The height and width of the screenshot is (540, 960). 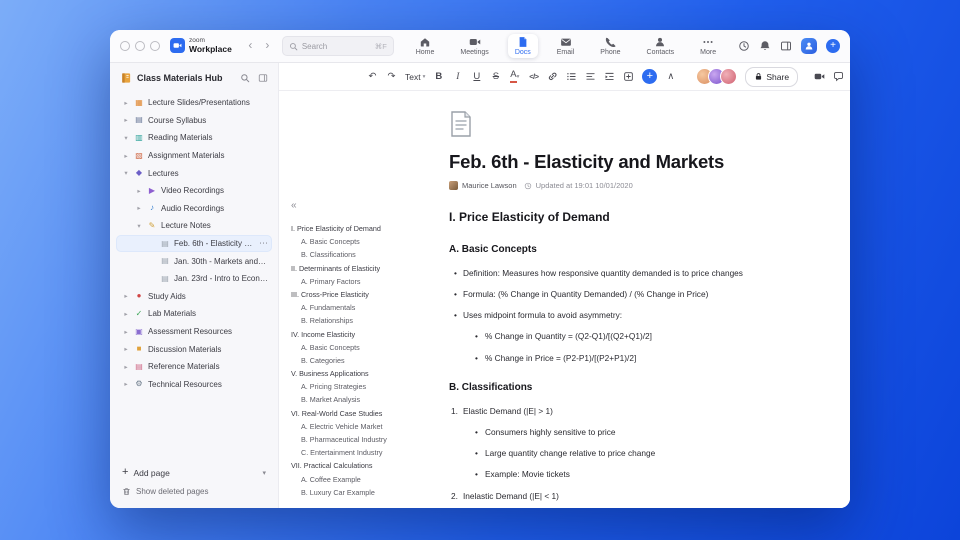 What do you see at coordinates (125, 46) in the screenshot?
I see `close-window-button` at bounding box center [125, 46].